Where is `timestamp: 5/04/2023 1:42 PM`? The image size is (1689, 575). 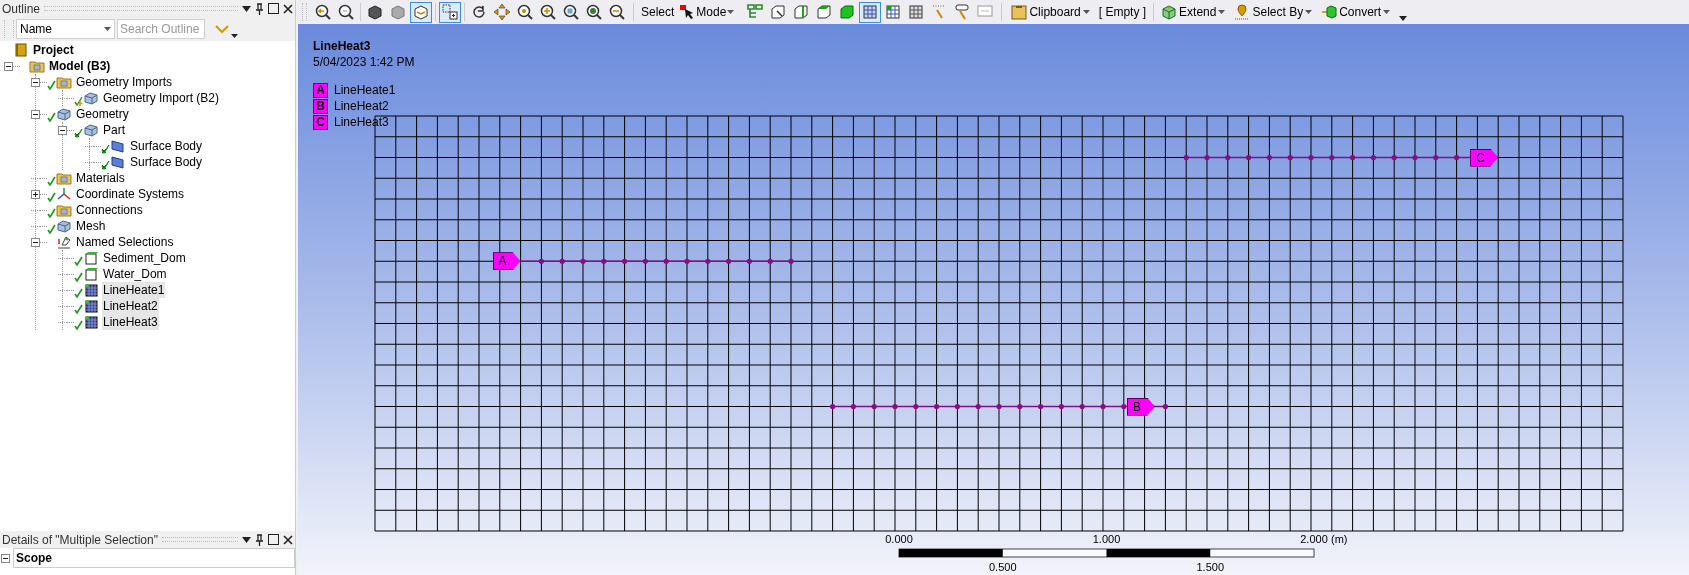
timestamp: 5/04/2023 1:42 PM is located at coordinates (364, 62).